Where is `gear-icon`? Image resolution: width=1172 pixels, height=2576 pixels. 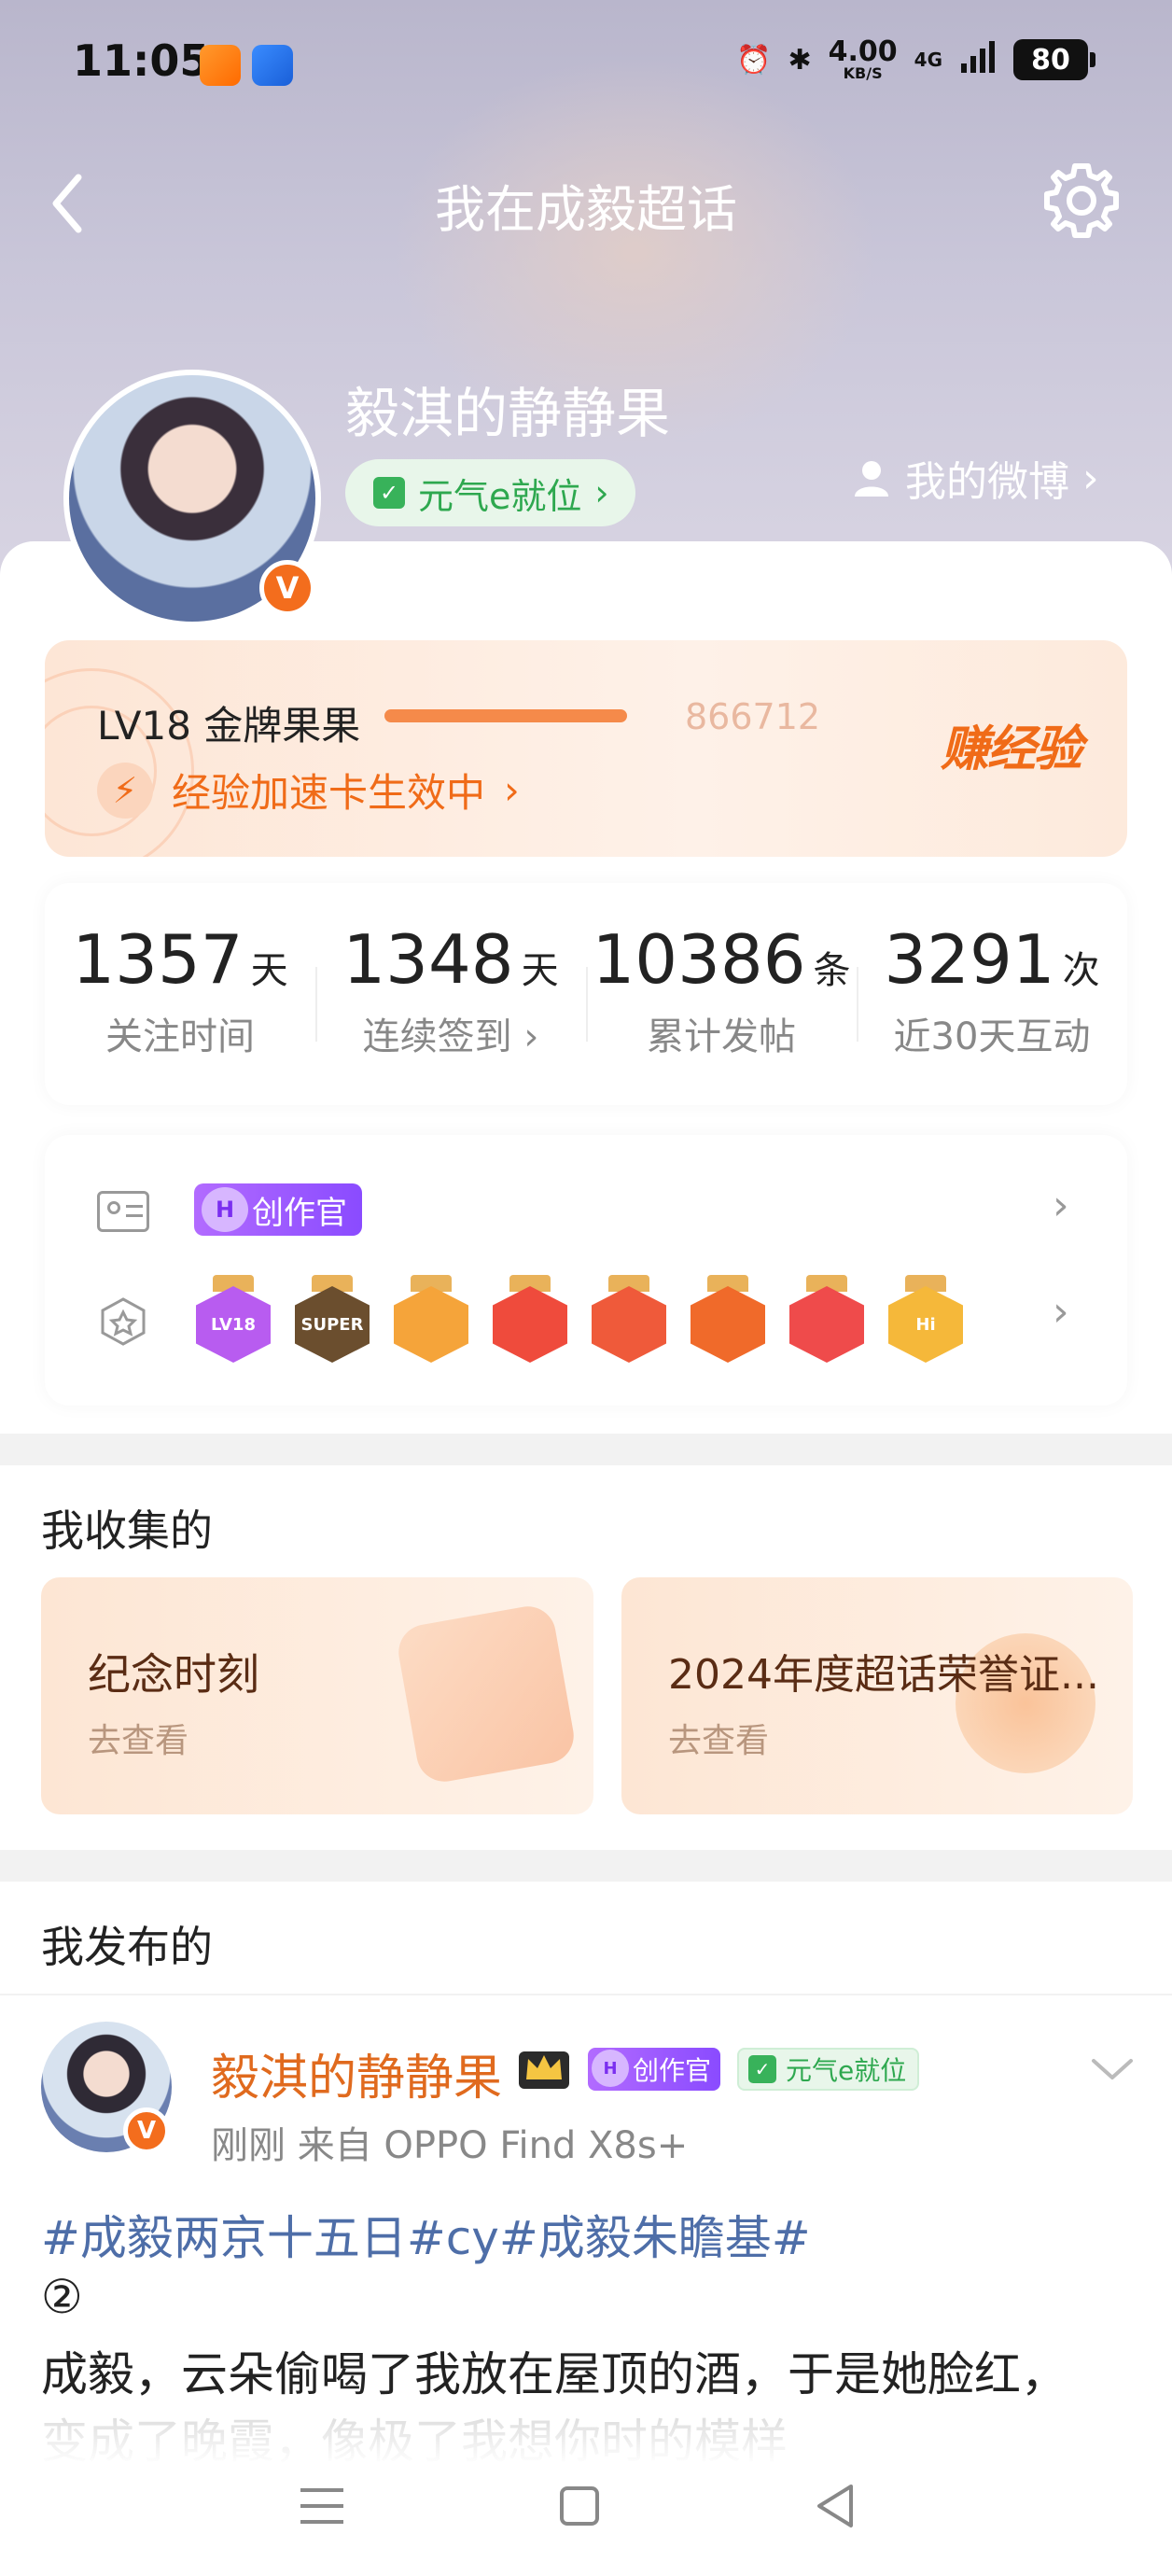
gear-icon is located at coordinates (1081, 200).